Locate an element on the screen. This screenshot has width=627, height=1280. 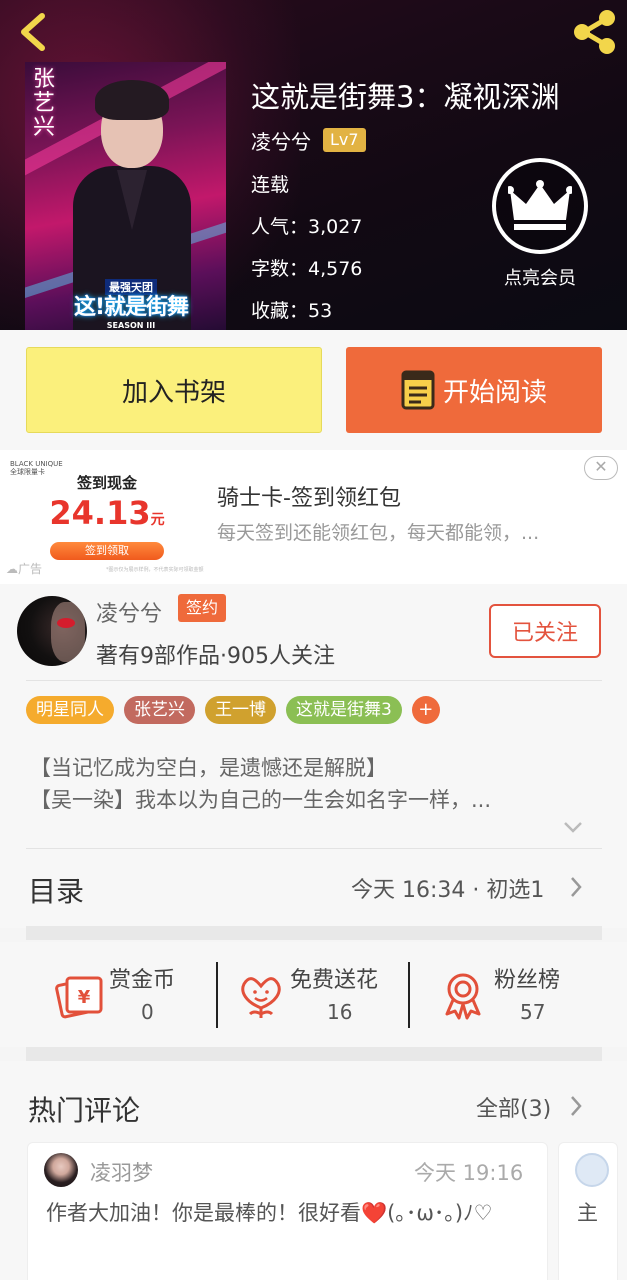
stats-row: ¥ 赏金币 0 免费送花 16 粉丝榜 57 is located at coordinates (313, 994).